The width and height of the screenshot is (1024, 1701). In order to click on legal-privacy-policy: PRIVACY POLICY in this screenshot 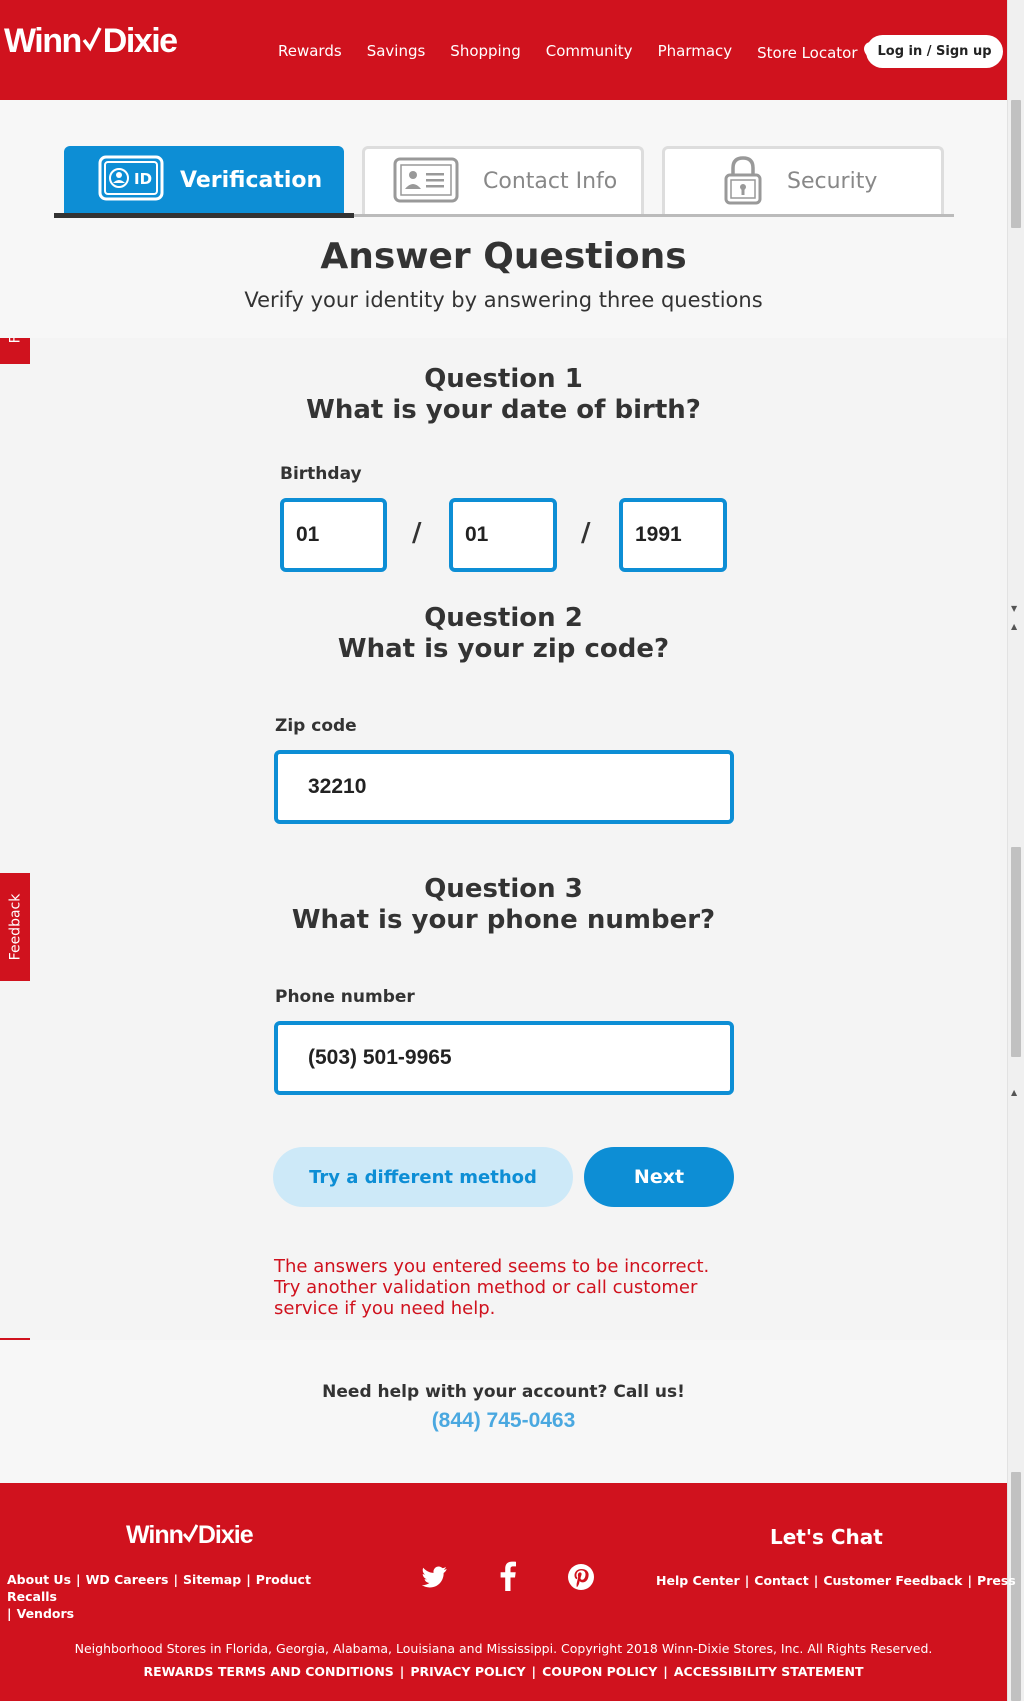, I will do `click(467, 1671)`.